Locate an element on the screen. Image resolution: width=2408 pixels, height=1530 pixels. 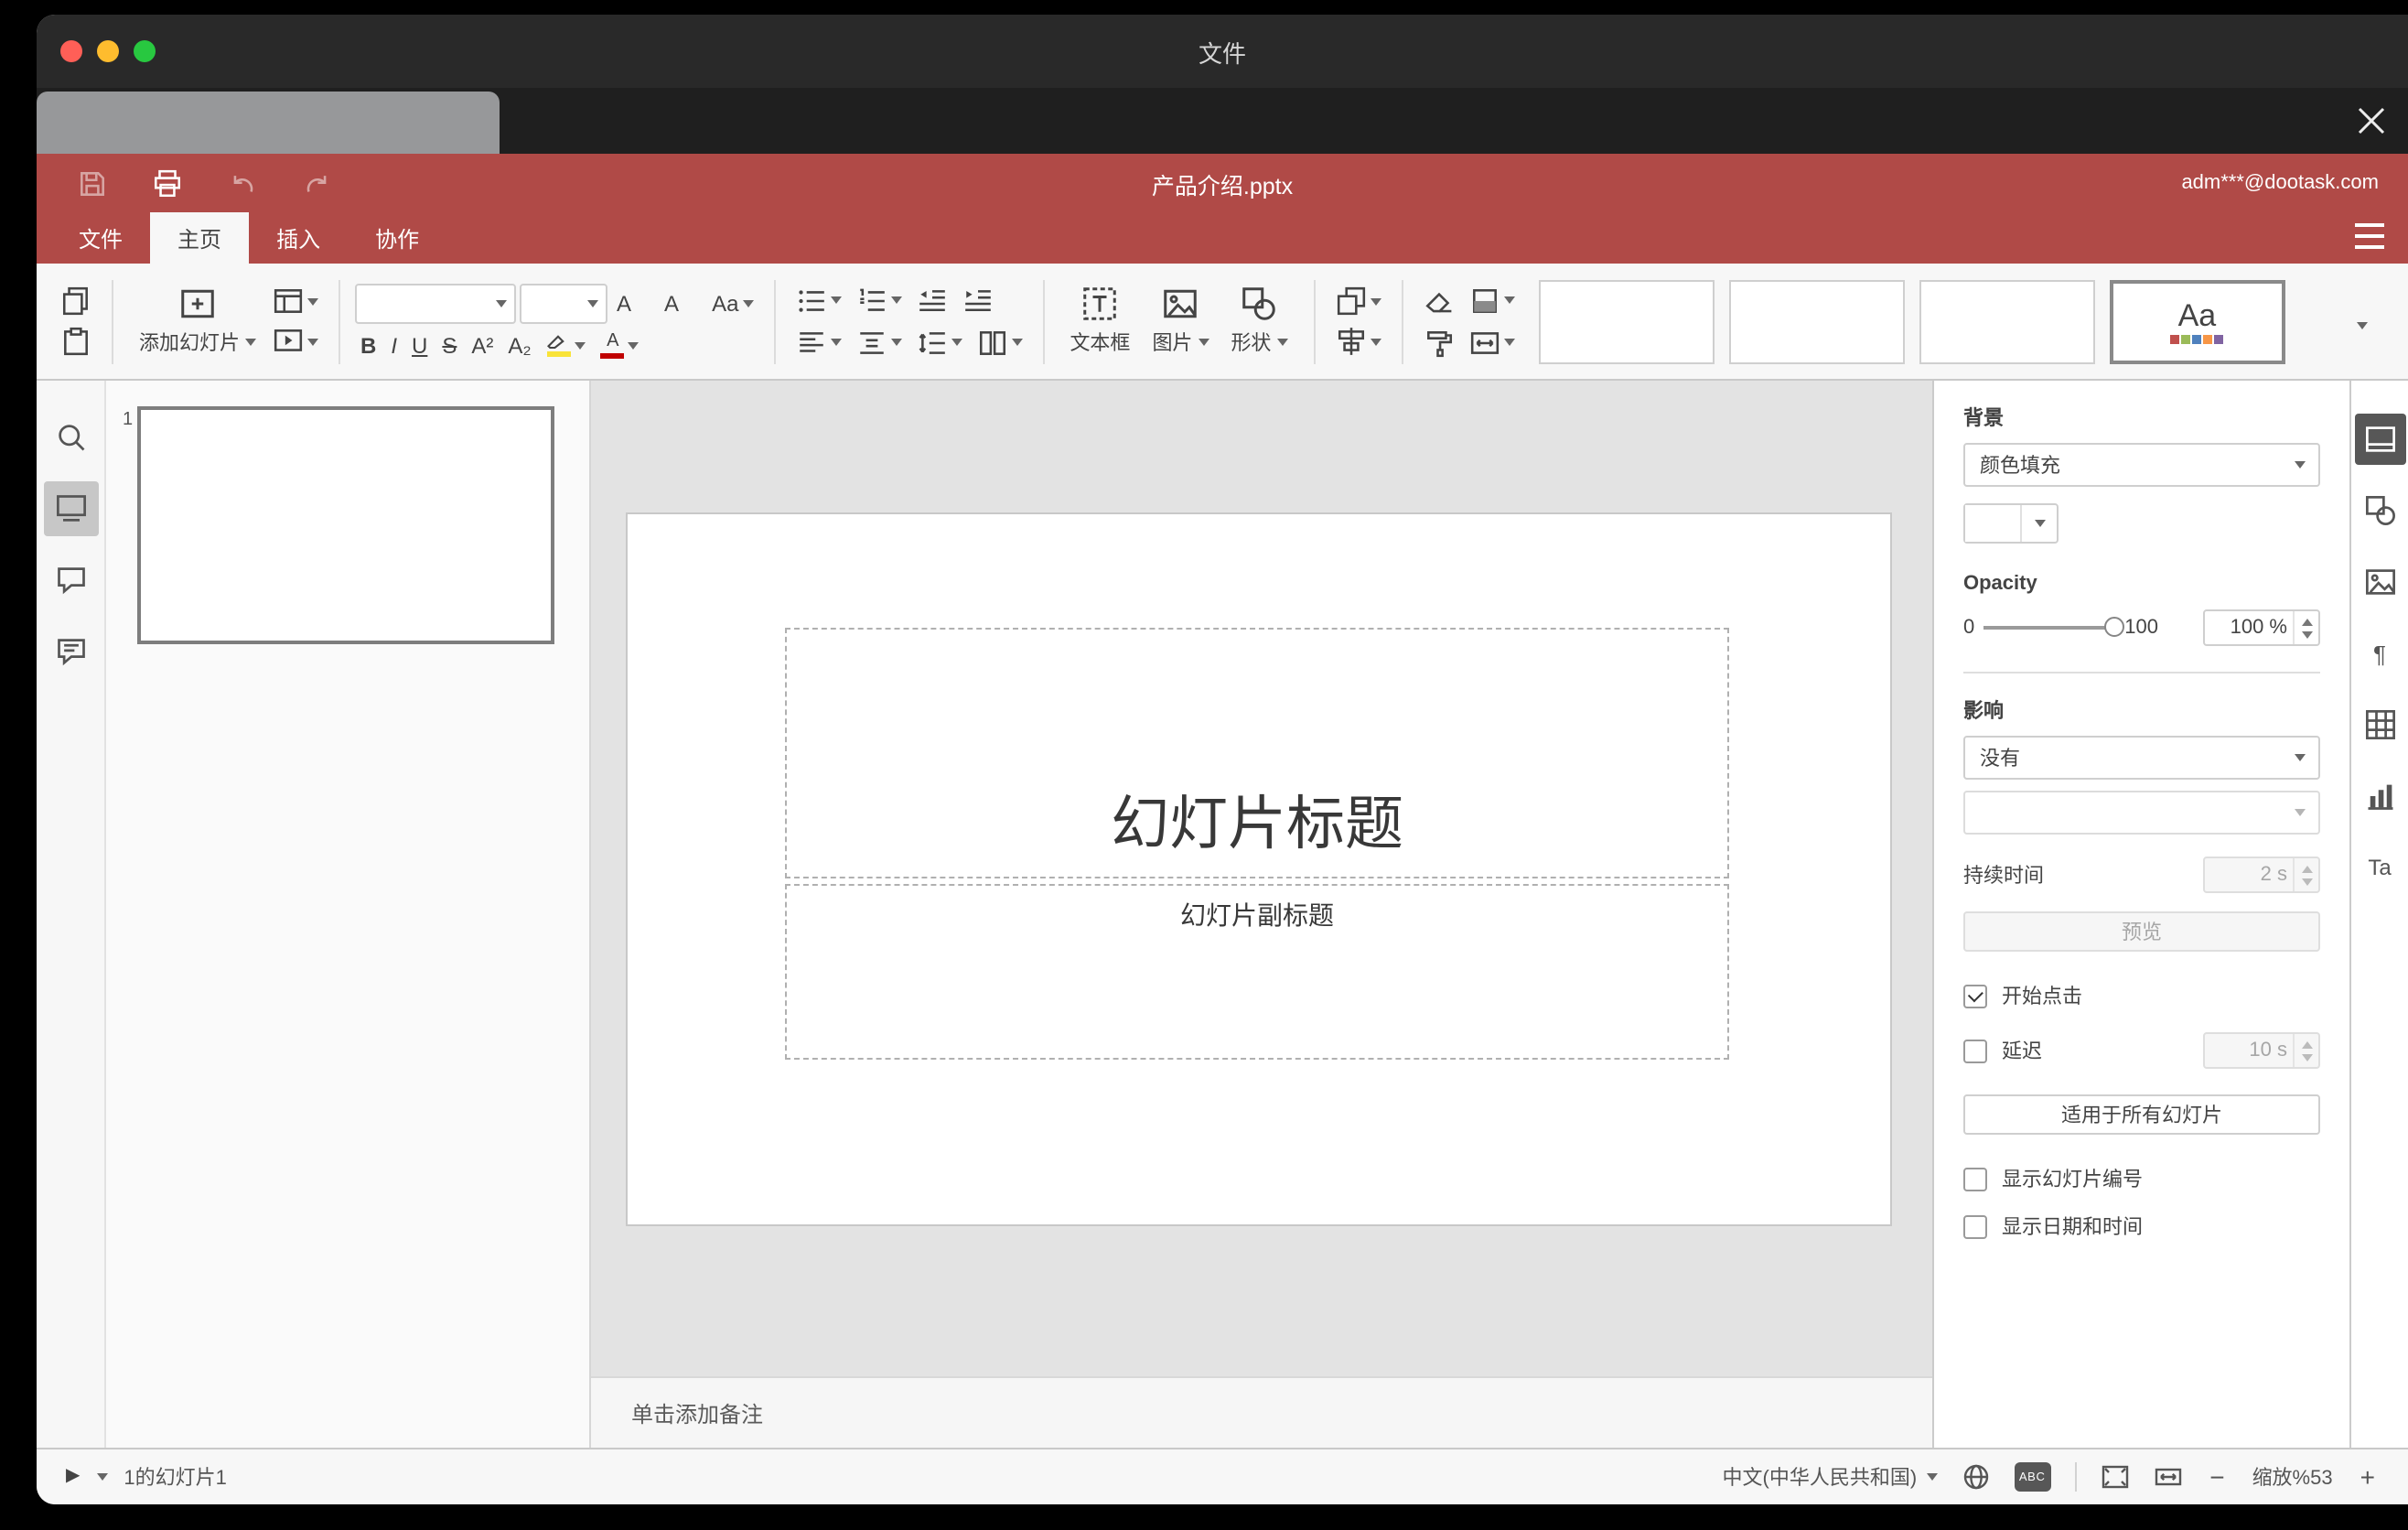
slide-thumbnail is located at coordinates (345, 525).